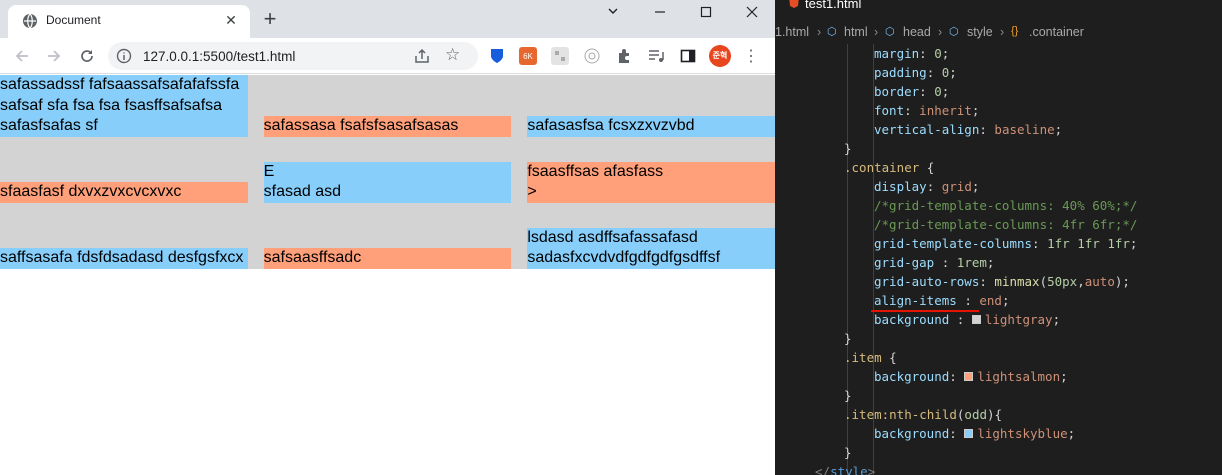  What do you see at coordinates (129, 21) in the screenshot?
I see `browser-tab: Document ✕` at bounding box center [129, 21].